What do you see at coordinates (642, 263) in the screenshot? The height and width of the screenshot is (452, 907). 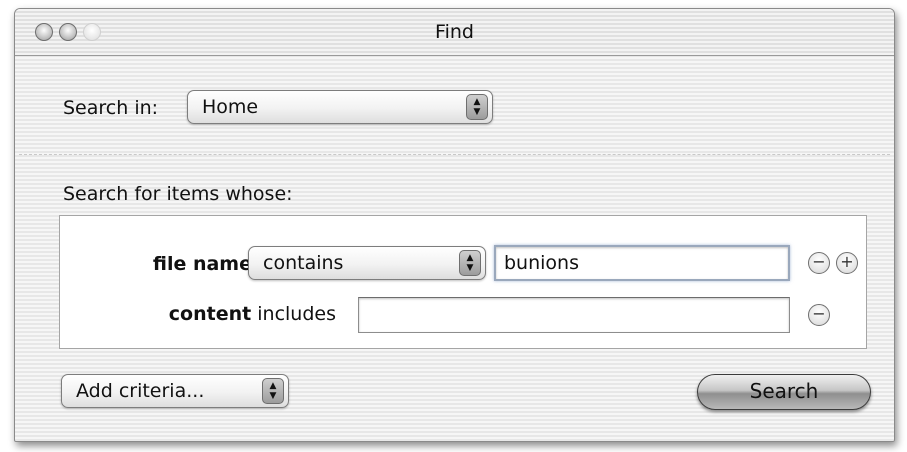 I see `file-name-field: bunions` at bounding box center [642, 263].